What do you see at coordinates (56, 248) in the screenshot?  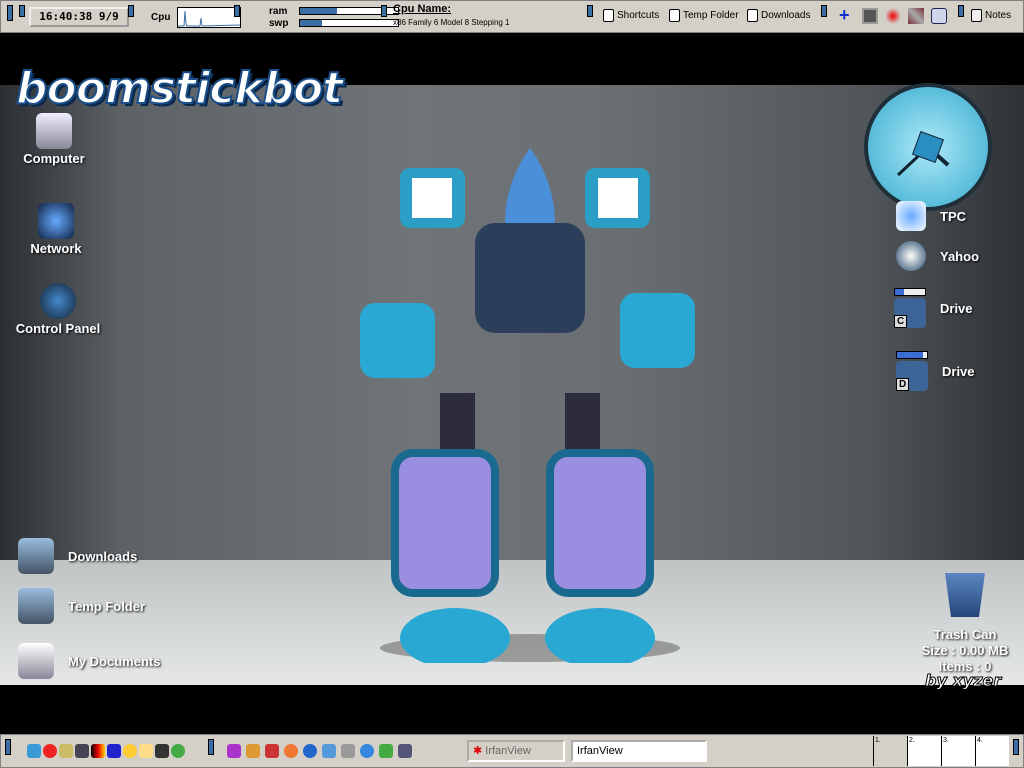 I see `icon-label: Network` at bounding box center [56, 248].